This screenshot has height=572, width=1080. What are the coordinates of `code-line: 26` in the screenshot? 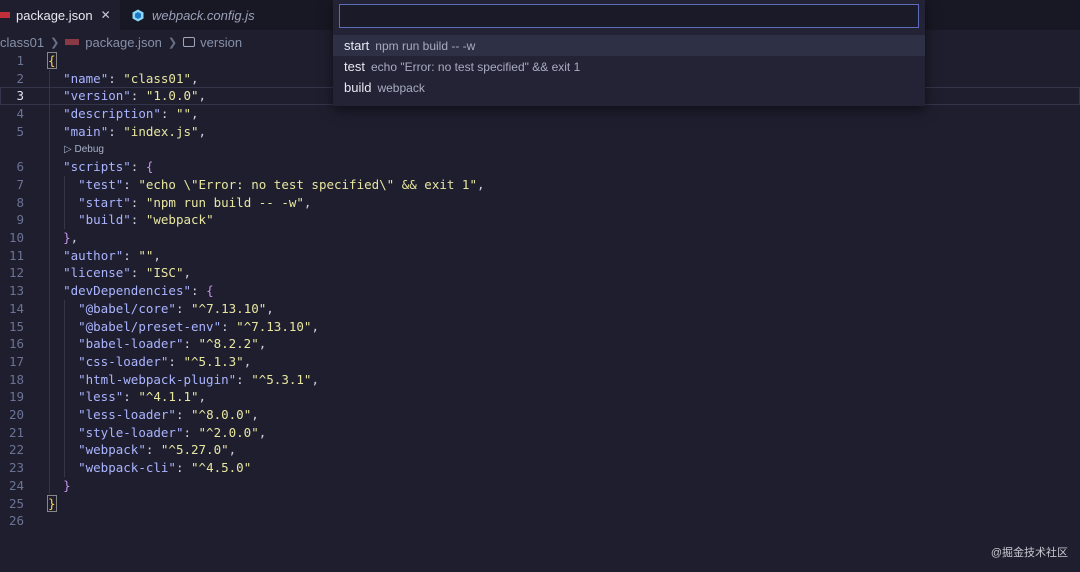 It's located at (540, 521).